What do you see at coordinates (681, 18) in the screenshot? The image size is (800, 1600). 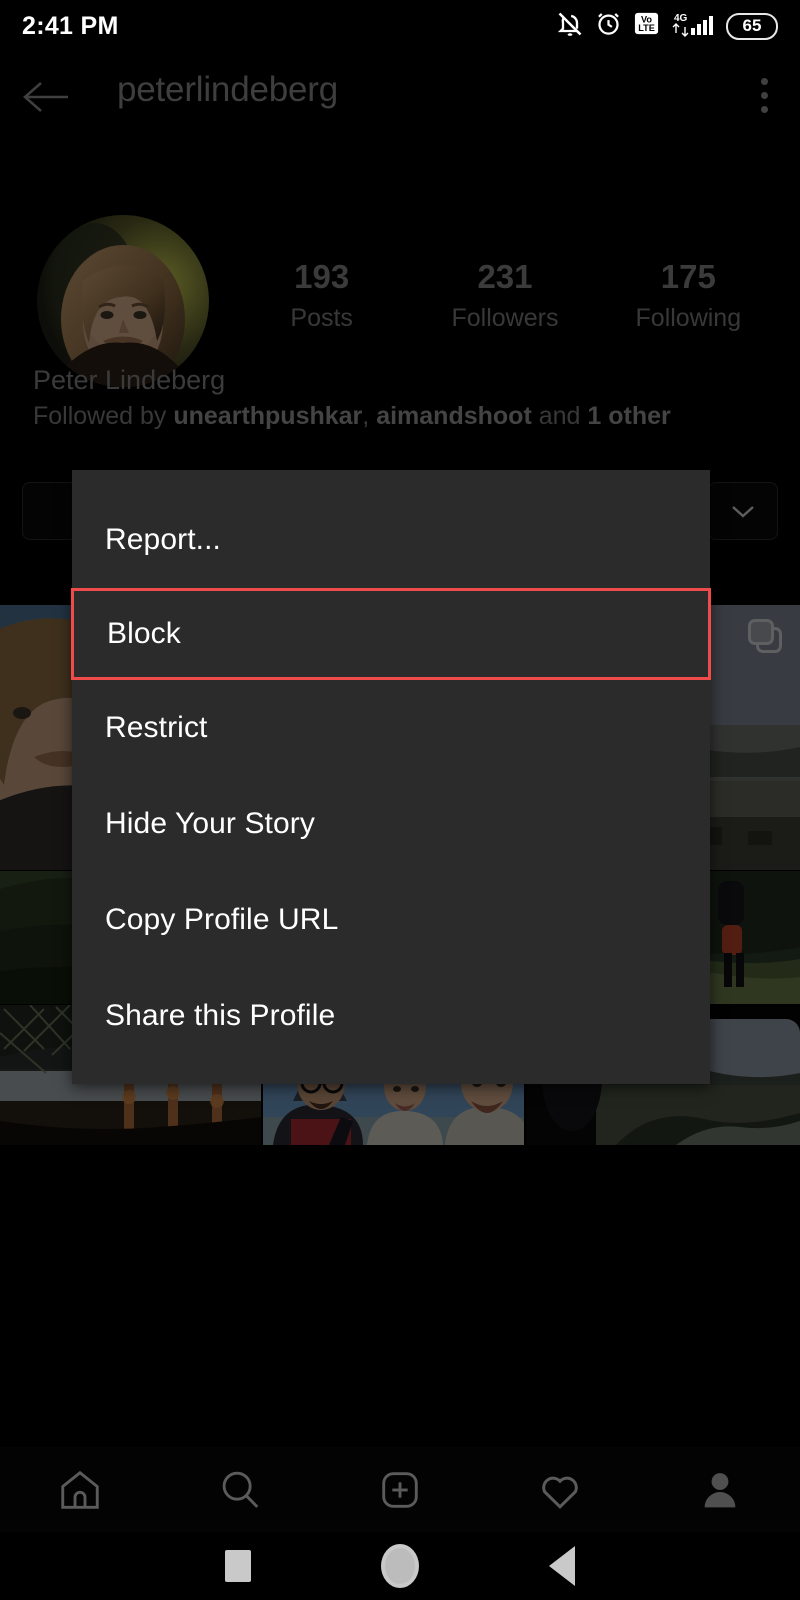 I see `svg-text: 4G` at bounding box center [681, 18].